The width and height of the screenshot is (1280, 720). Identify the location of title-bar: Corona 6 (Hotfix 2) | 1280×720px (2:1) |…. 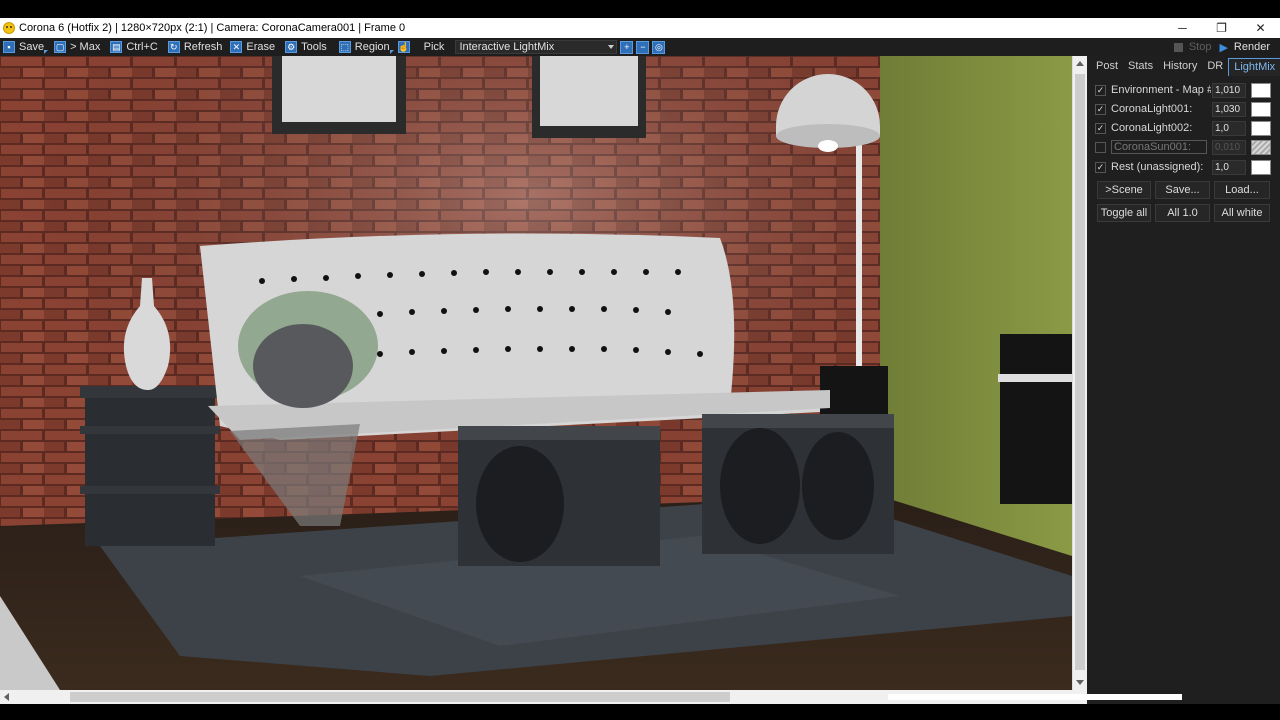
(640, 28).